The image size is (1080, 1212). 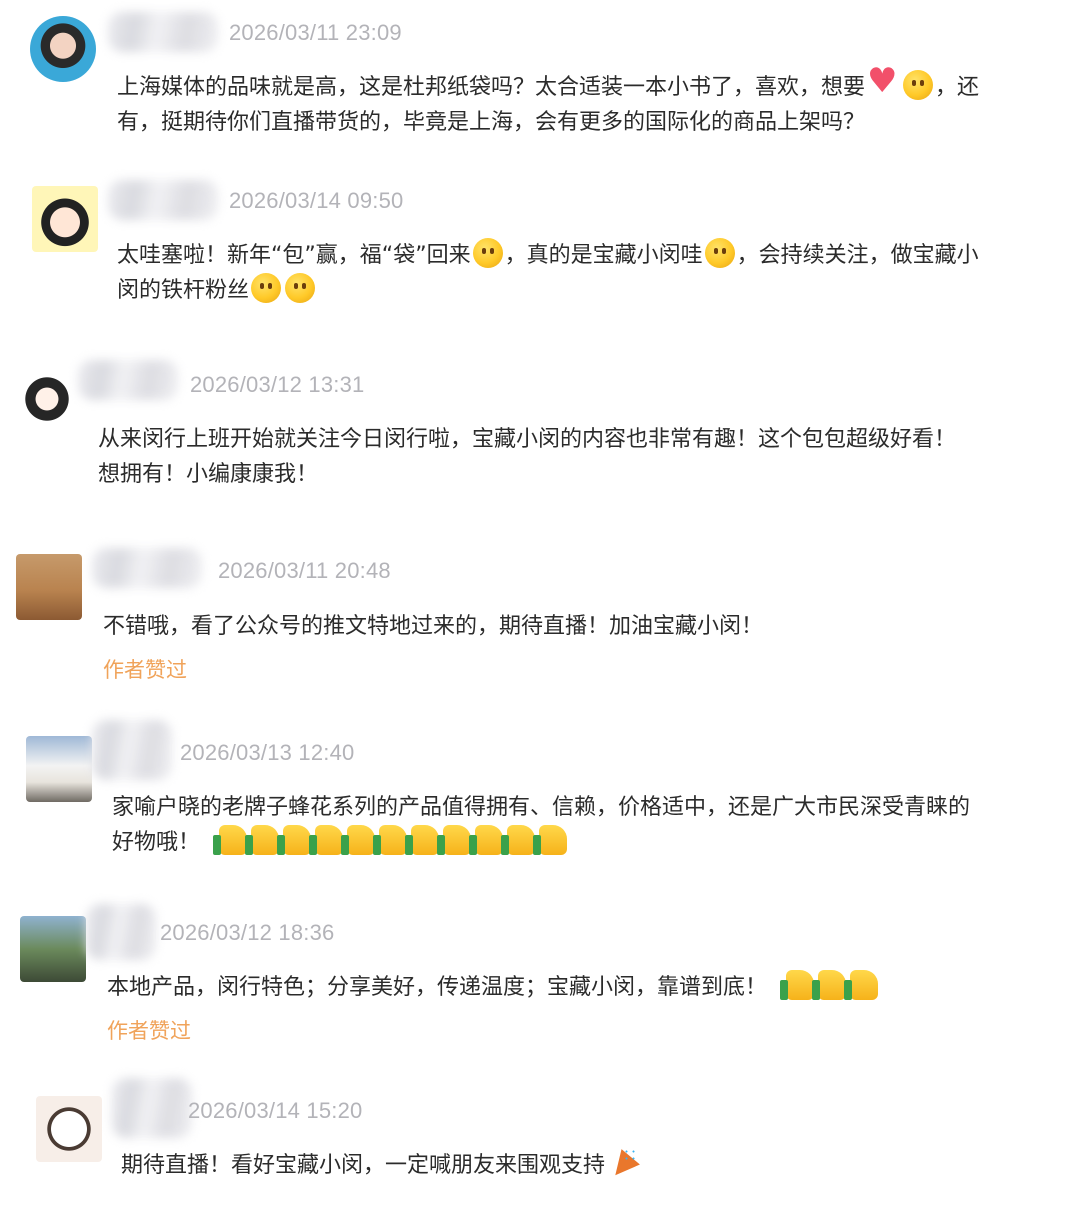 I want to click on comment-text-part: 想拥有！小编康康我！, so click(x=208, y=474).